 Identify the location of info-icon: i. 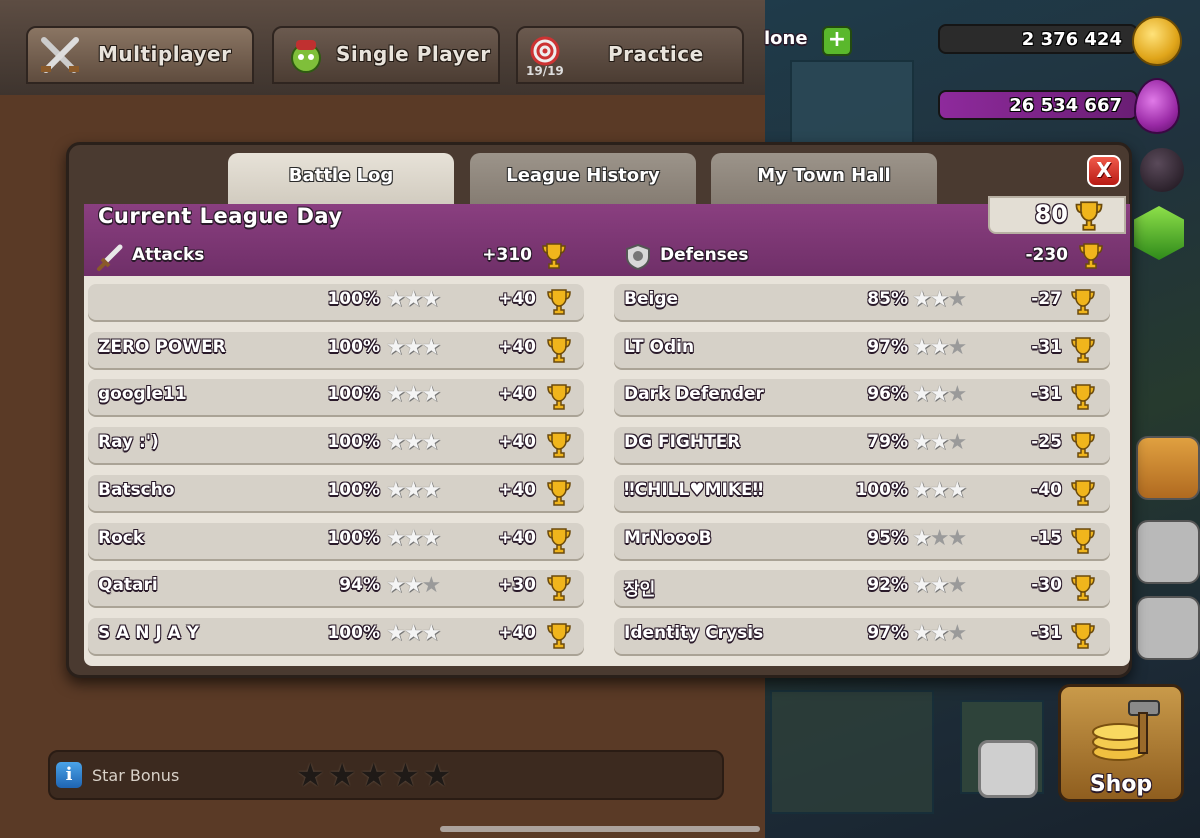
(69, 775).